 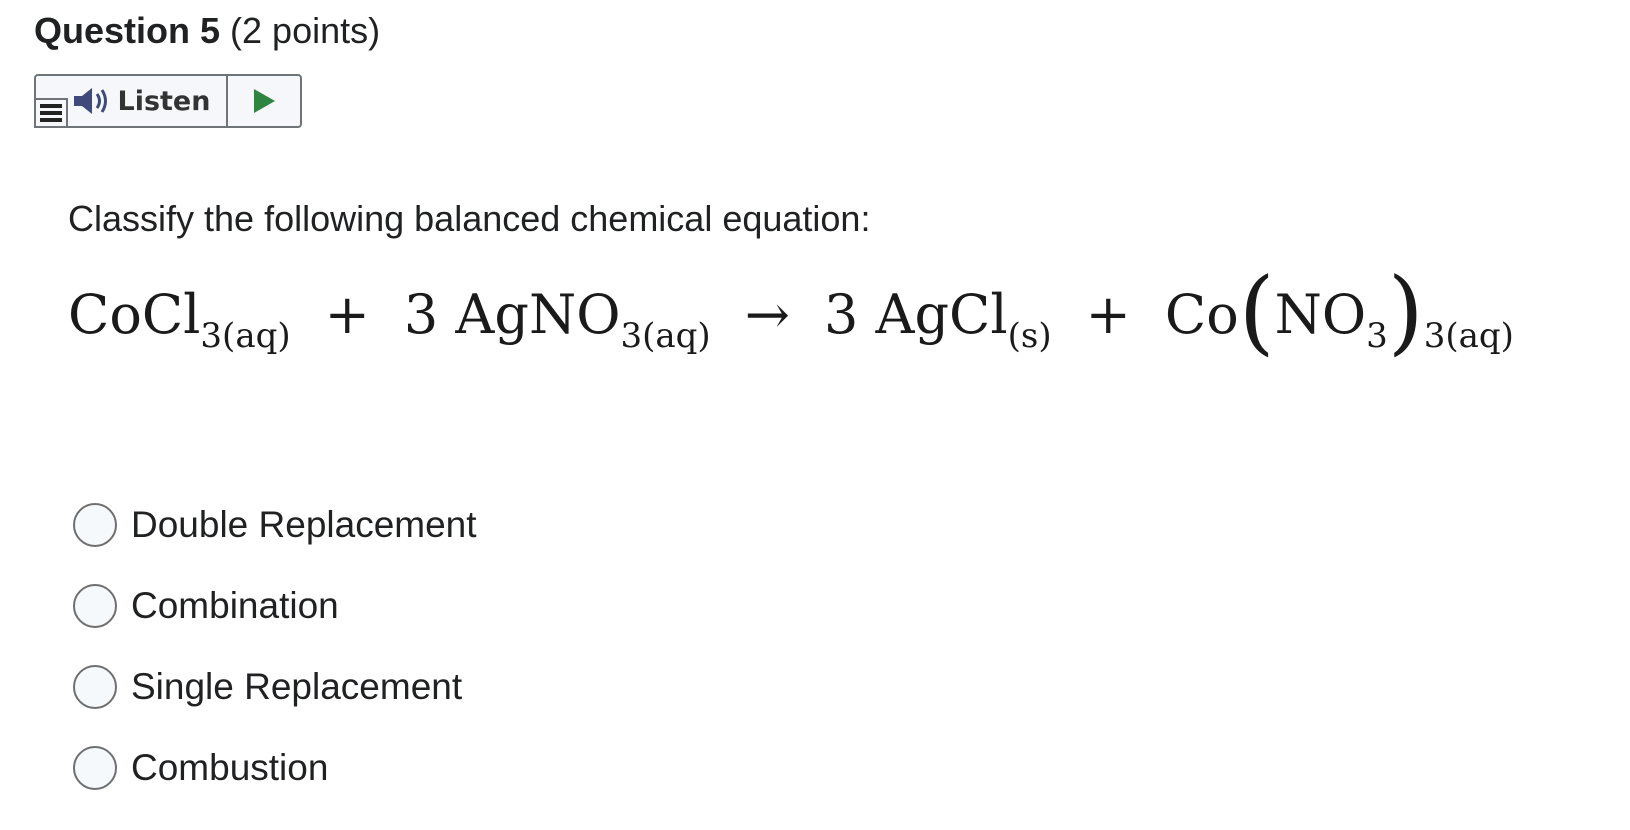 I want to click on play-icon, so click(x=264, y=101).